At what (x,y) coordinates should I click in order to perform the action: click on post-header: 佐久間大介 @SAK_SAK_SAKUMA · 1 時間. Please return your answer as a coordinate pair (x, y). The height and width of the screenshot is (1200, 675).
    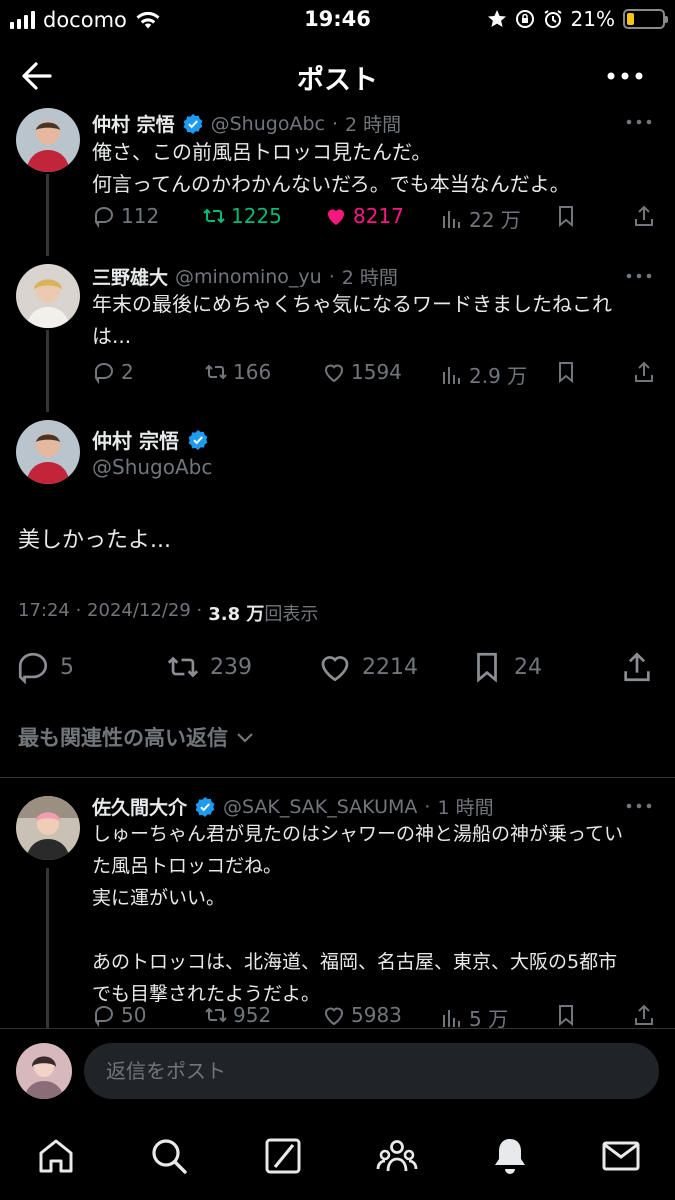
    Looking at the image, I should click on (293, 806).